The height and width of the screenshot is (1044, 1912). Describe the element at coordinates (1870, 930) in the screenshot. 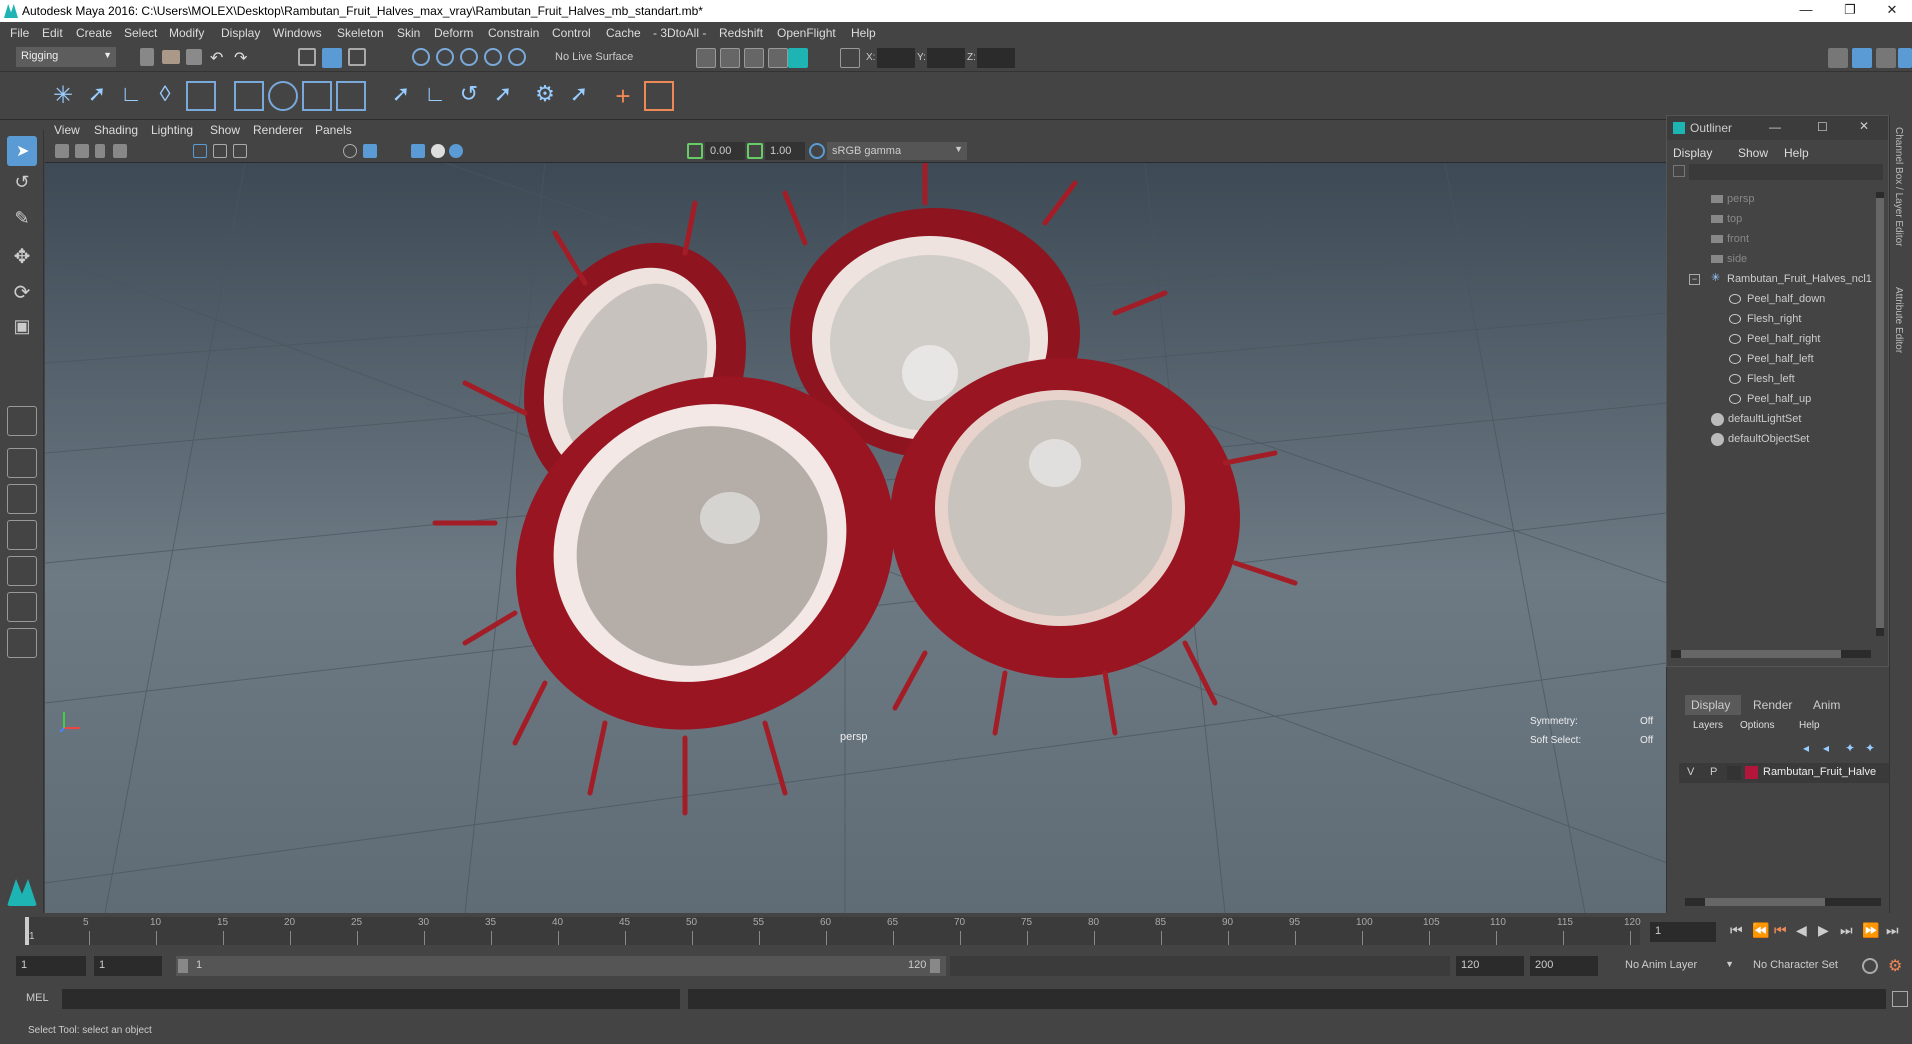

I see `step-forward-icon: ⏩` at that location.